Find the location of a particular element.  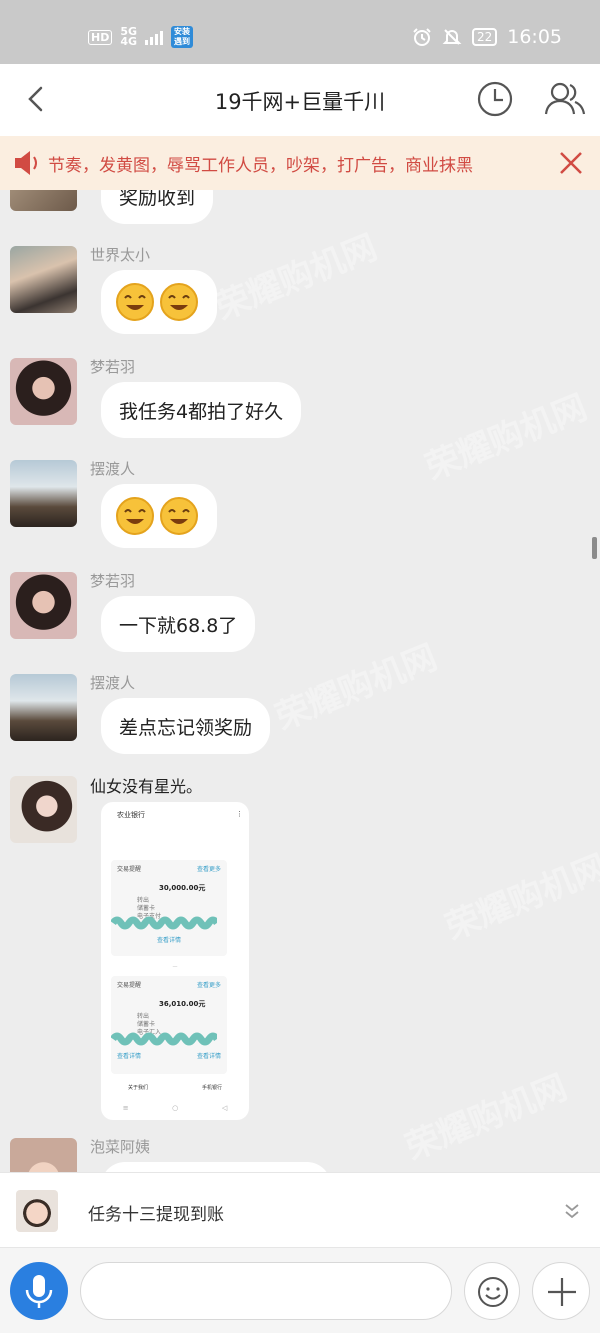

back-icon: ◁ is located at coordinates (224, 1108).